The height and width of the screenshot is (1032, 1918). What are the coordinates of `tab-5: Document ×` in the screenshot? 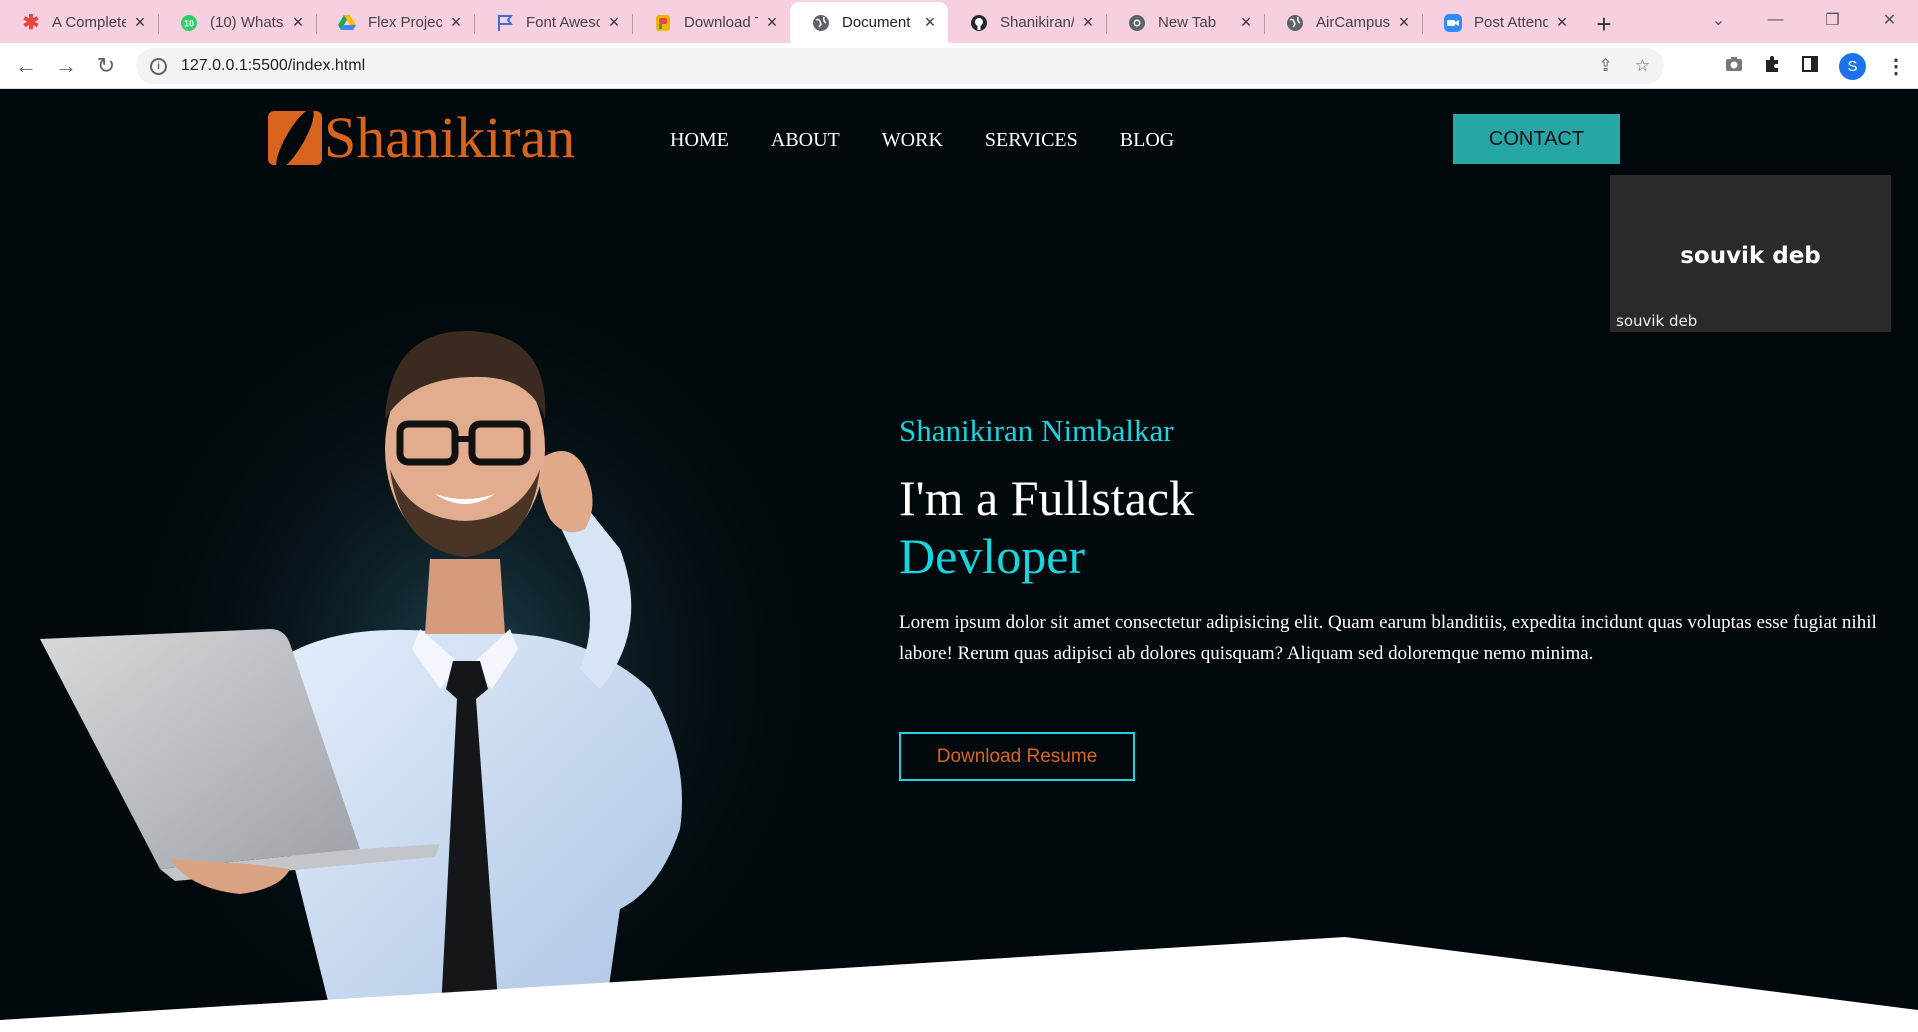 It's located at (869, 22).